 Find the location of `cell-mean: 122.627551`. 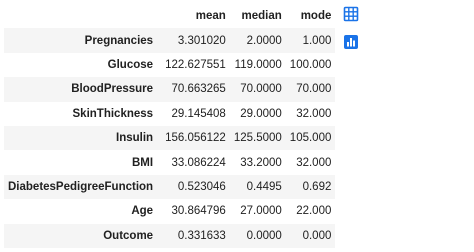

cell-mean: 122.627551 is located at coordinates (195, 64).